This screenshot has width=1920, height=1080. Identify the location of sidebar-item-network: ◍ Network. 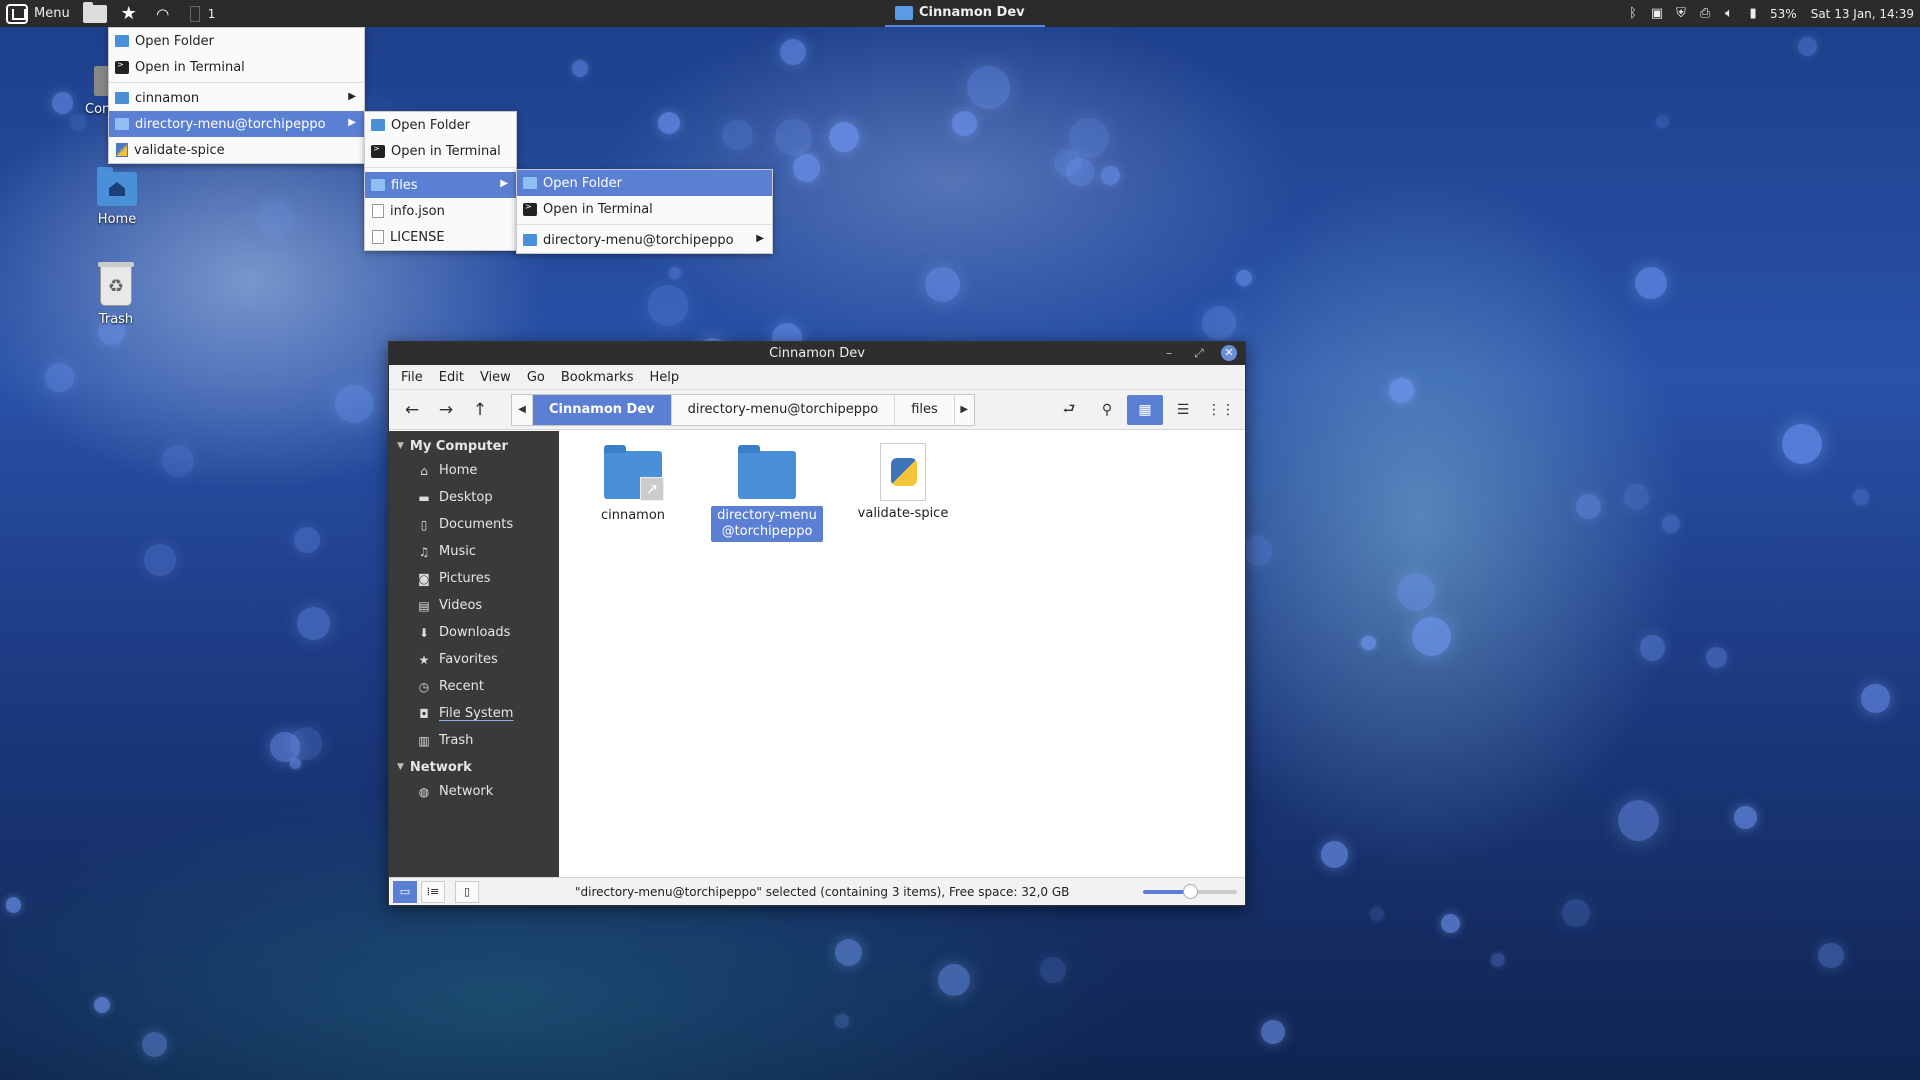
(474, 791).